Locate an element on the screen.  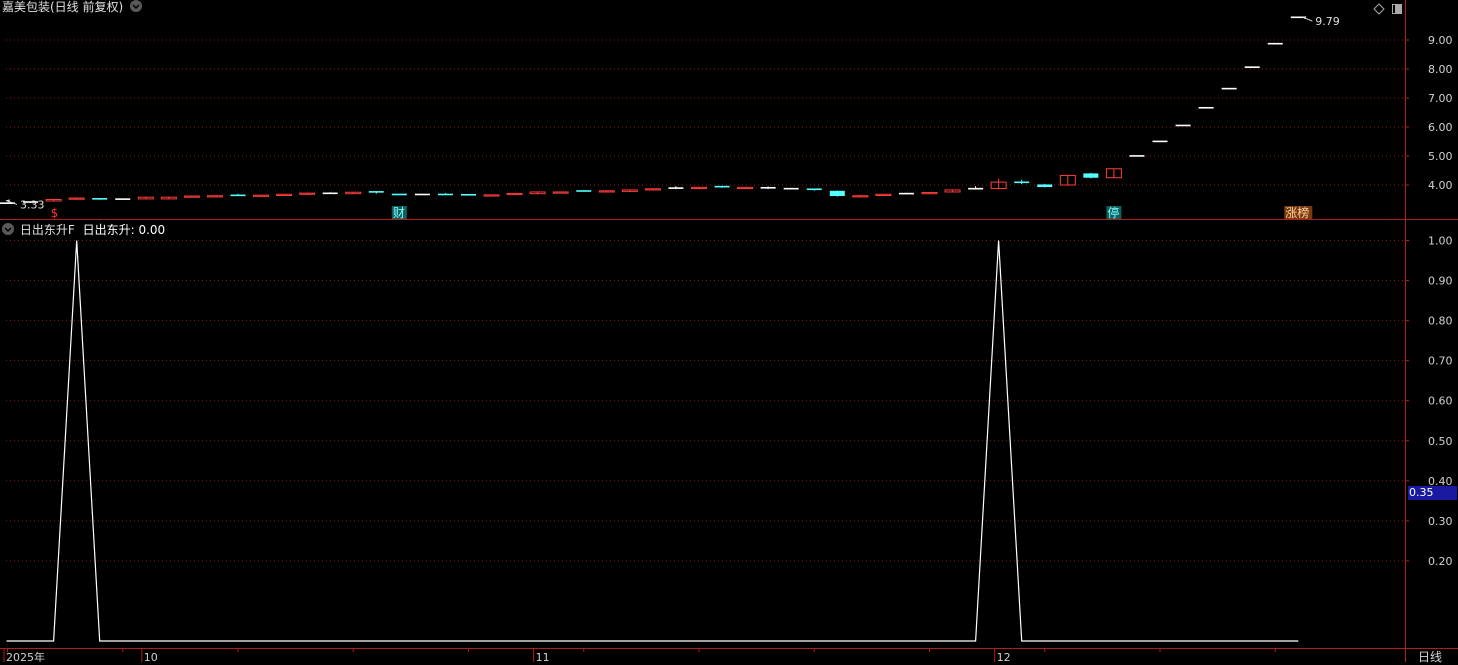
event-marker-label: 财 is located at coordinates (399, 213).